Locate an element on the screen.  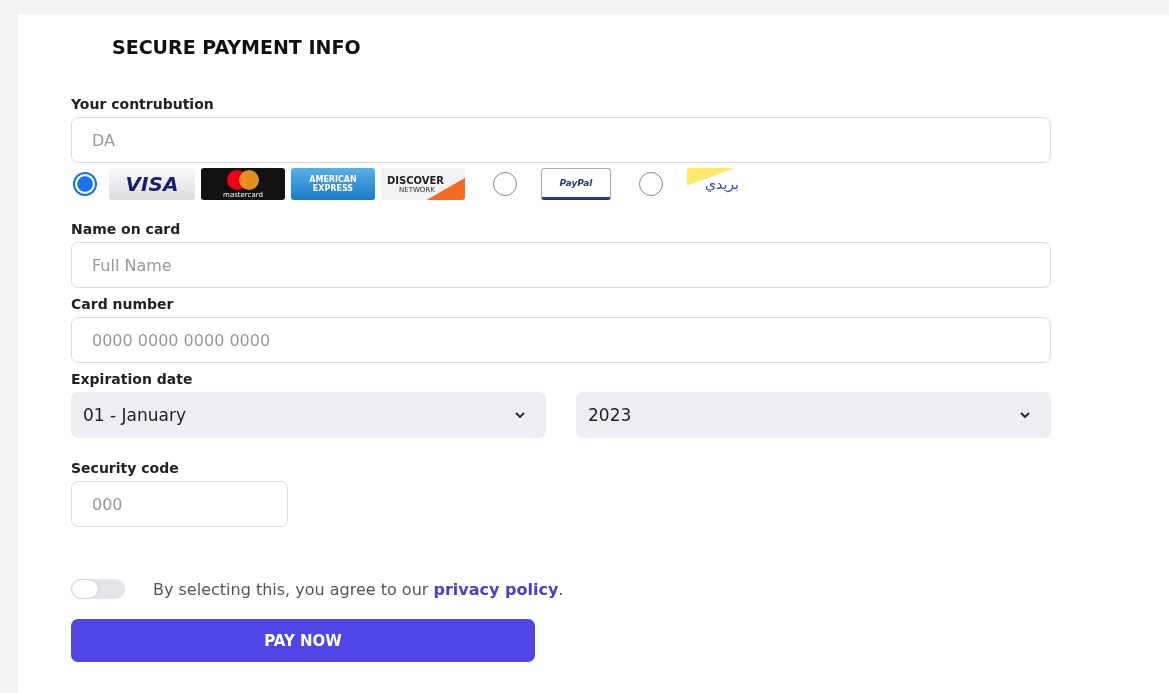
card-logo: VISA is located at coordinates (152, 184).